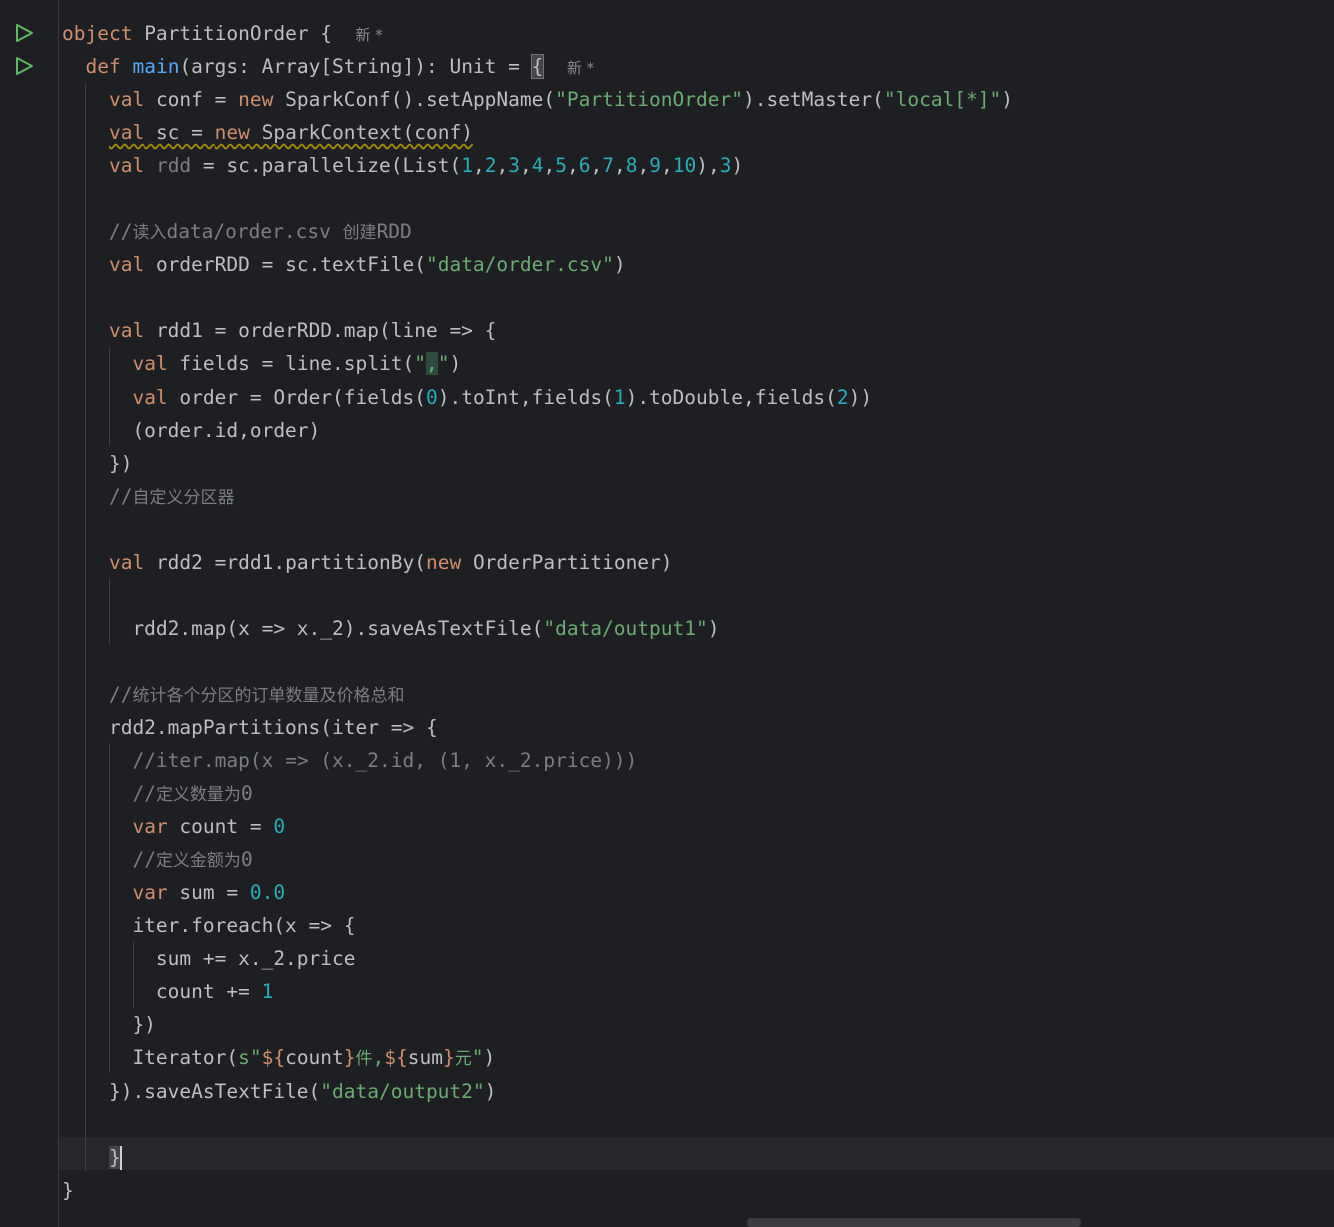  What do you see at coordinates (171, 496) in the screenshot?
I see `code-line-15: //自定义分区器` at bounding box center [171, 496].